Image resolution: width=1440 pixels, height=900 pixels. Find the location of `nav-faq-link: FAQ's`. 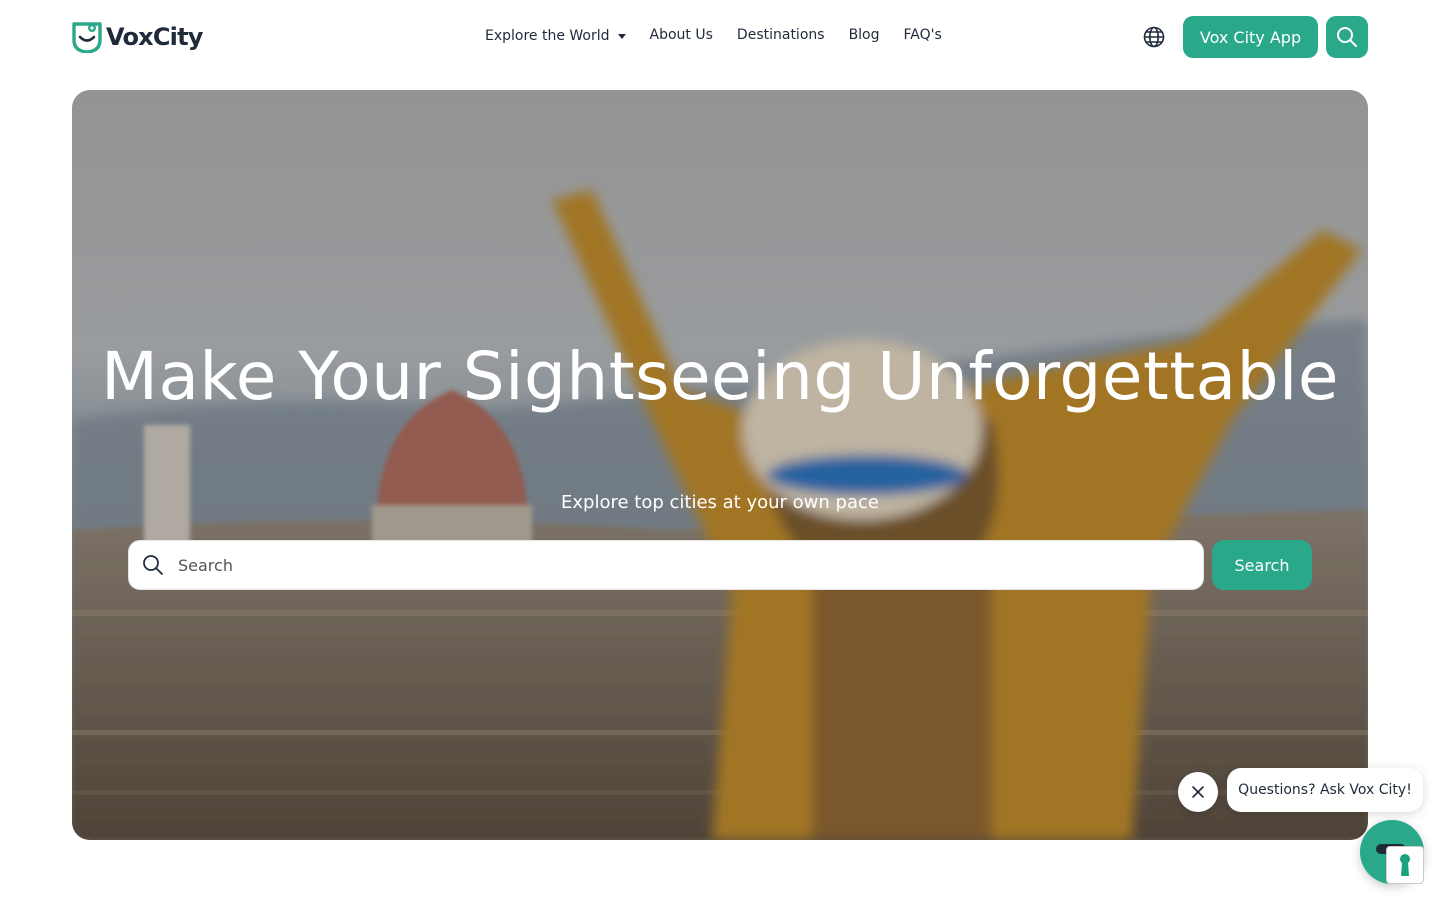

nav-faq-link: FAQ's is located at coordinates (923, 35).